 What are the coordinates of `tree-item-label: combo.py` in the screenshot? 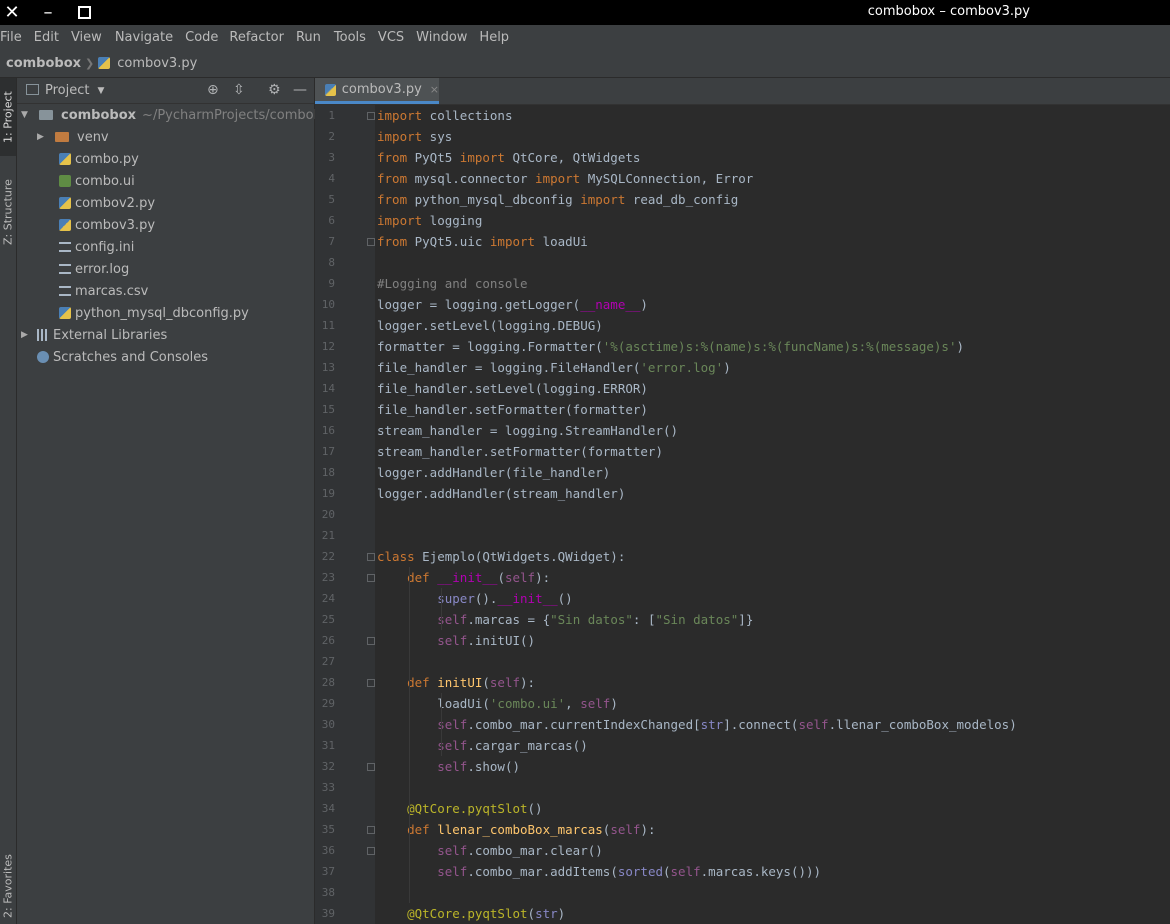 It's located at (107, 159).